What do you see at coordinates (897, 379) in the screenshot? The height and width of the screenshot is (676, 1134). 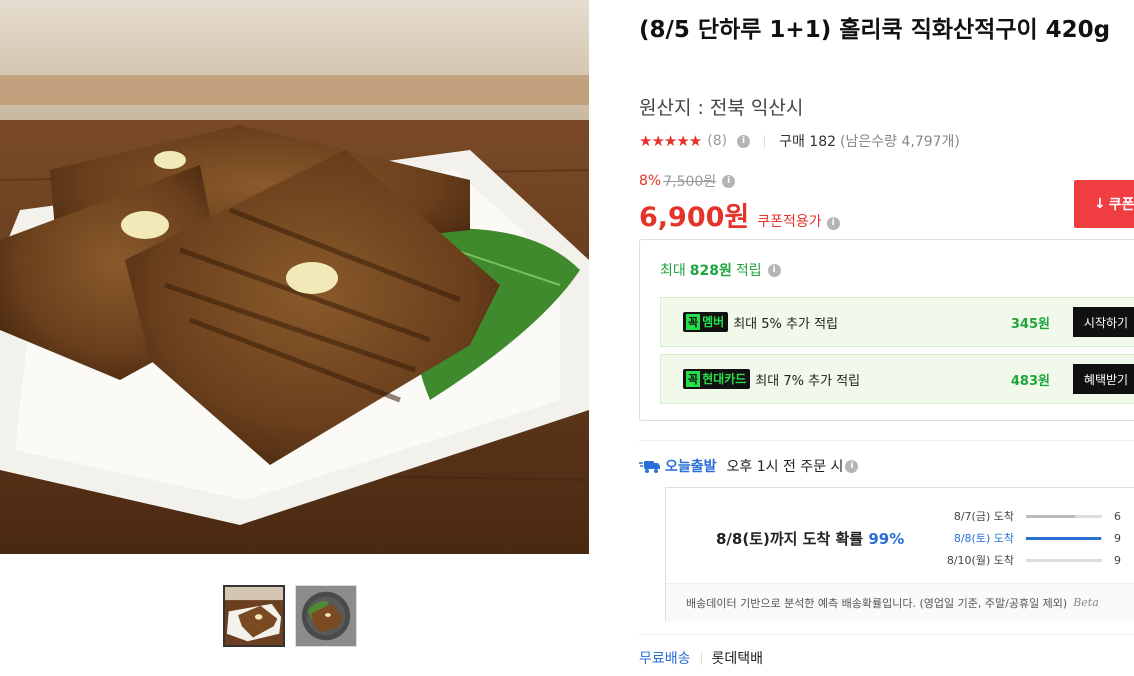 I see `reward-row-card: 꼭 현대카드 최대 7% 추가 적립 483원 혜택받기` at bounding box center [897, 379].